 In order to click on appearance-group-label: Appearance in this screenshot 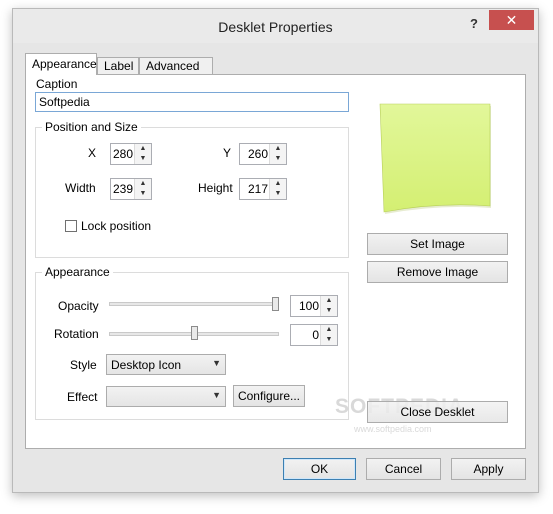, I will do `click(77, 272)`.